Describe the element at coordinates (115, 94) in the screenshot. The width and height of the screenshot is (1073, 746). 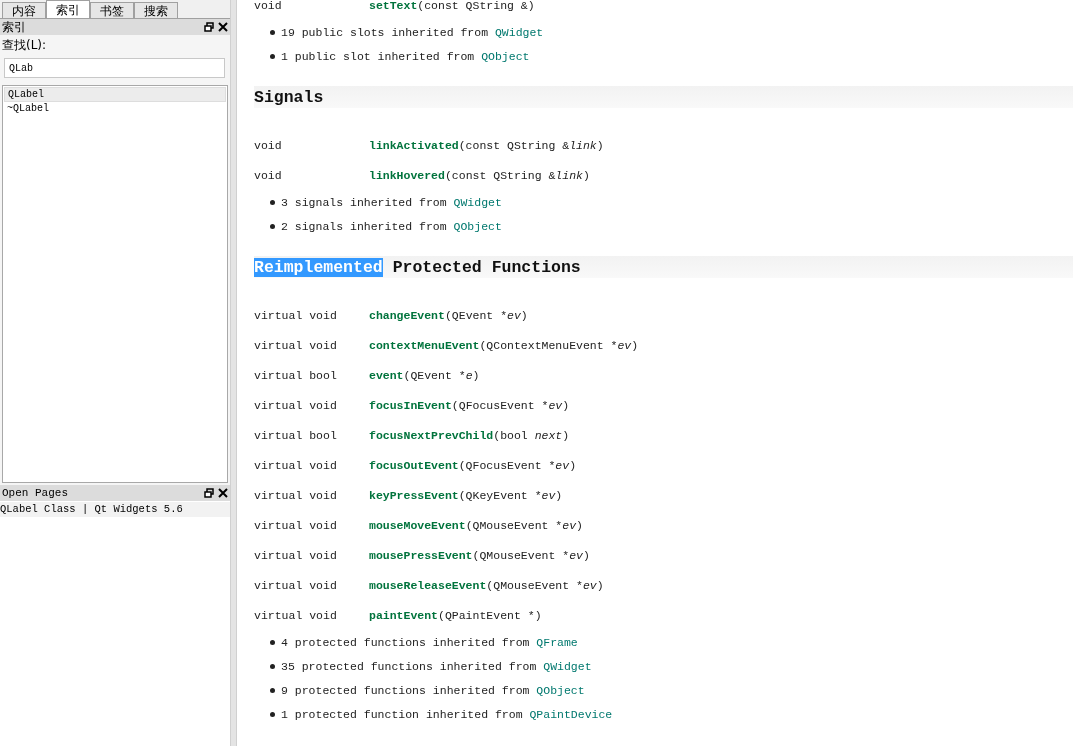
I see `index-item: QLabel` at that location.